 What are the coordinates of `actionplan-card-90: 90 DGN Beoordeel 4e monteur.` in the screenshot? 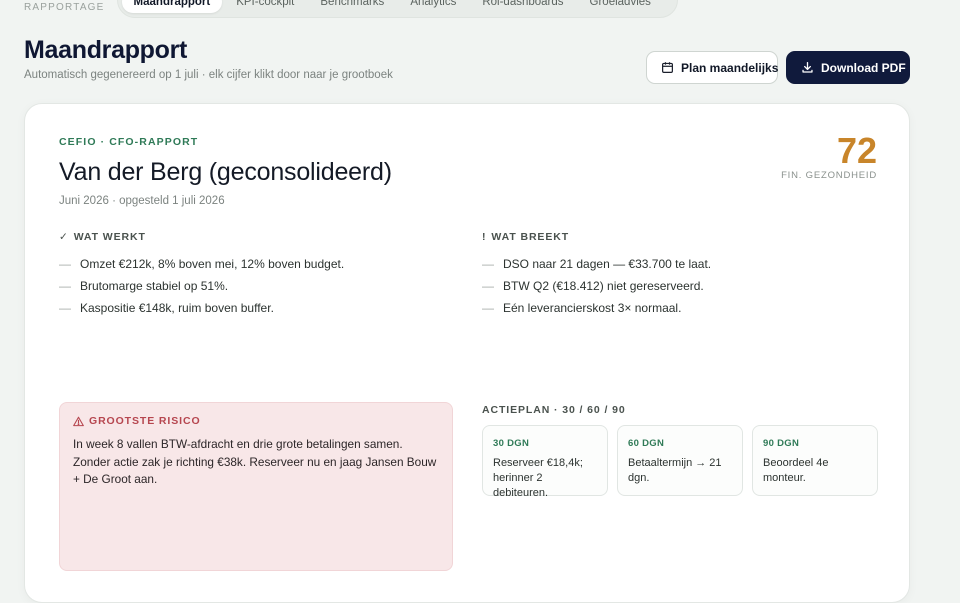 It's located at (815, 460).